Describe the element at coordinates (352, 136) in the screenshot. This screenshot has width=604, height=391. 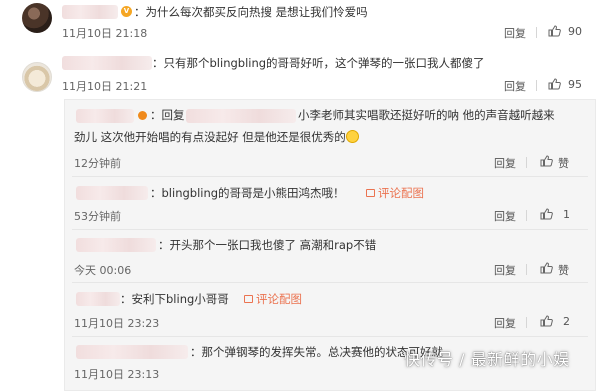
I see `laugh-emoji-icon` at that location.